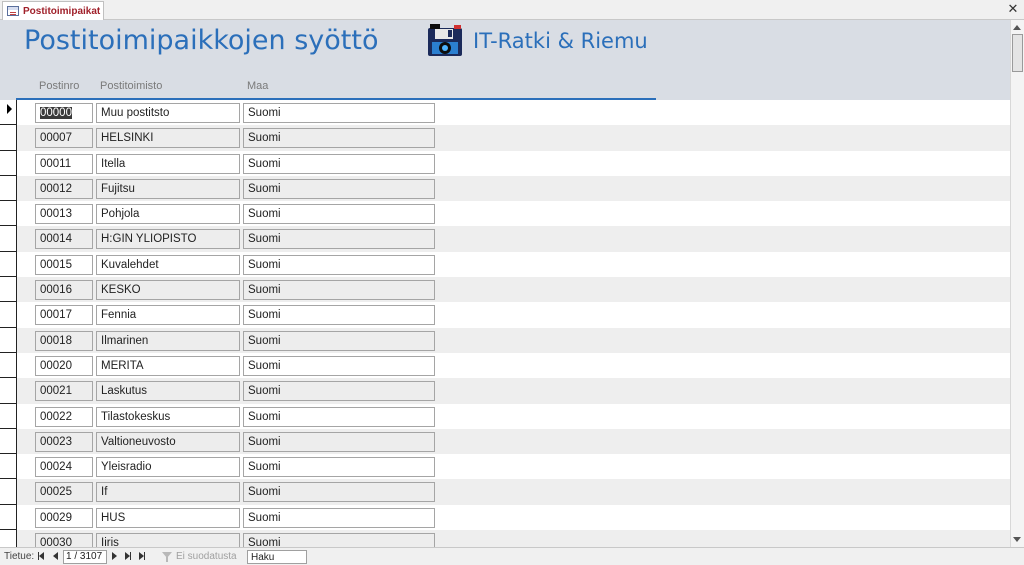 The width and height of the screenshot is (1024, 565). Describe the element at coordinates (168, 467) in the screenshot. I see `postitoimisto-field: Yleisradio` at that location.